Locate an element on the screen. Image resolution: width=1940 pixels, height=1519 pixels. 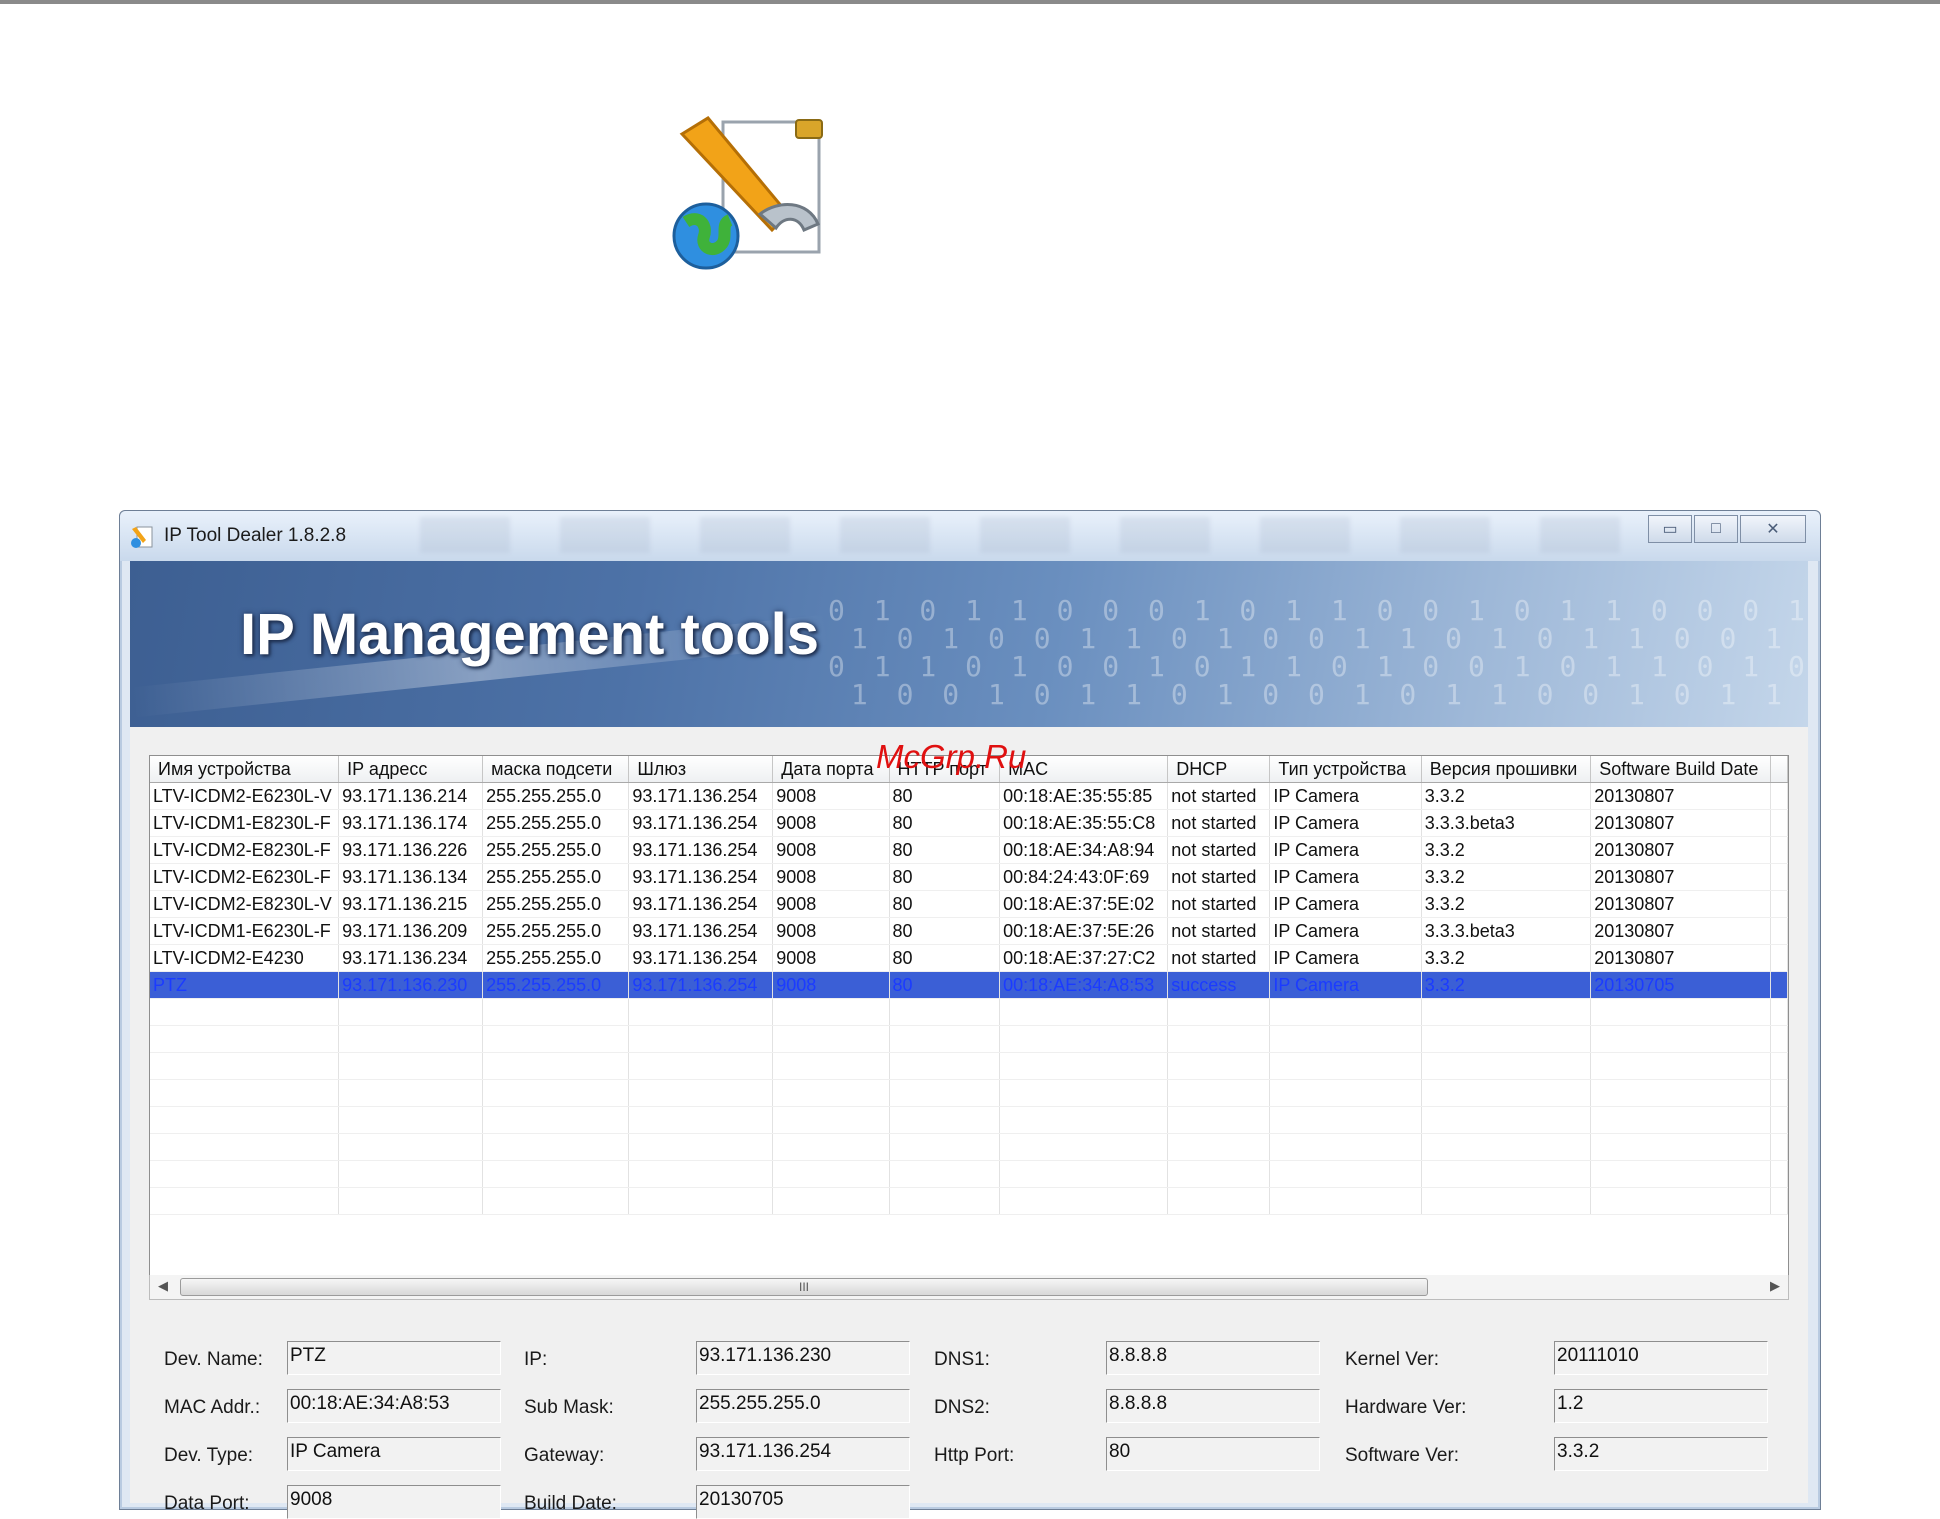
table-cell: LTV-ICDM2-E6230L-V is located at coordinates (245, 796).